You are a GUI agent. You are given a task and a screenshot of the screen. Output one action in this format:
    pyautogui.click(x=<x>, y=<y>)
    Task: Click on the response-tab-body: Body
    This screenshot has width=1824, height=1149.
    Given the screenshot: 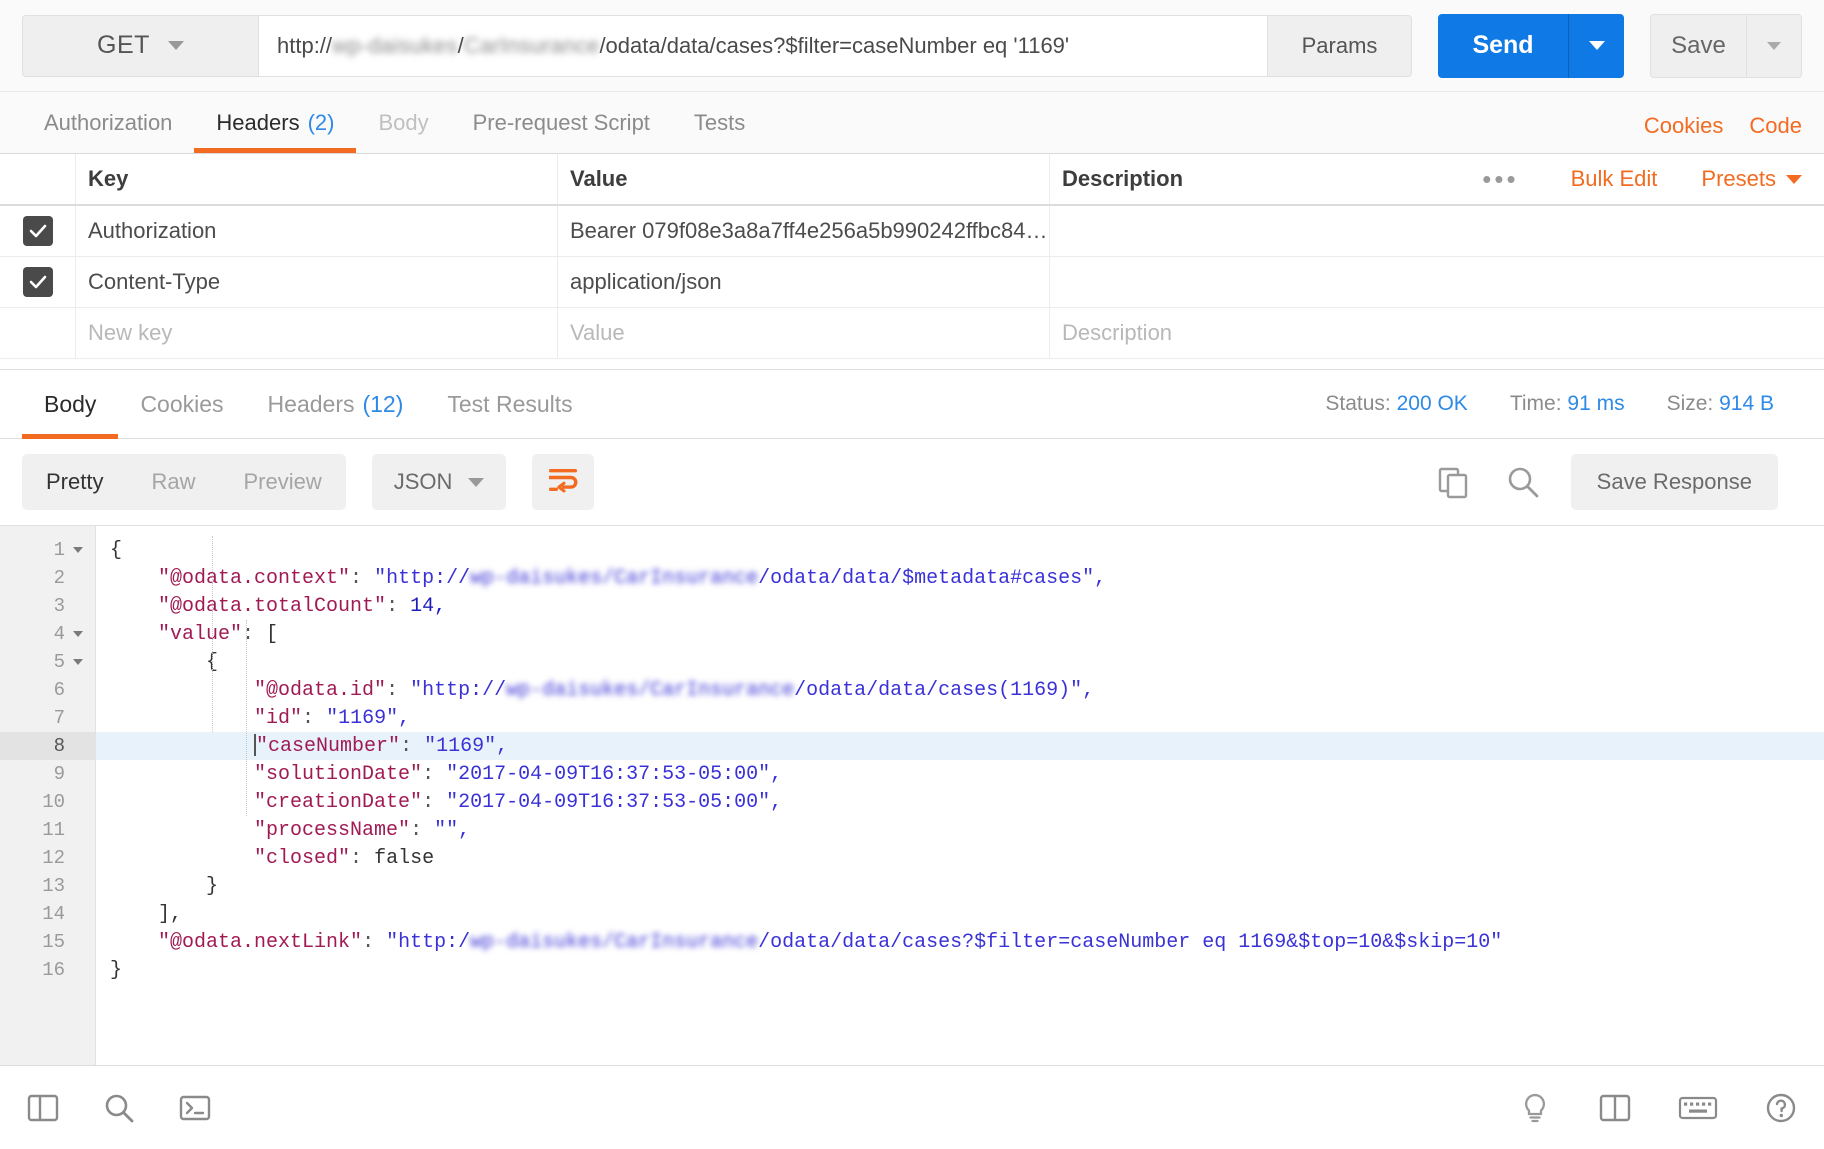 What is the action you would take?
    pyautogui.click(x=70, y=404)
    